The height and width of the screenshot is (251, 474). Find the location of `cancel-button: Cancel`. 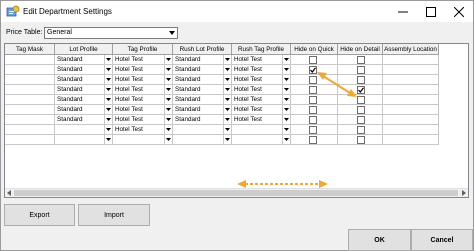

cancel-button: Cancel is located at coordinates (442, 240).